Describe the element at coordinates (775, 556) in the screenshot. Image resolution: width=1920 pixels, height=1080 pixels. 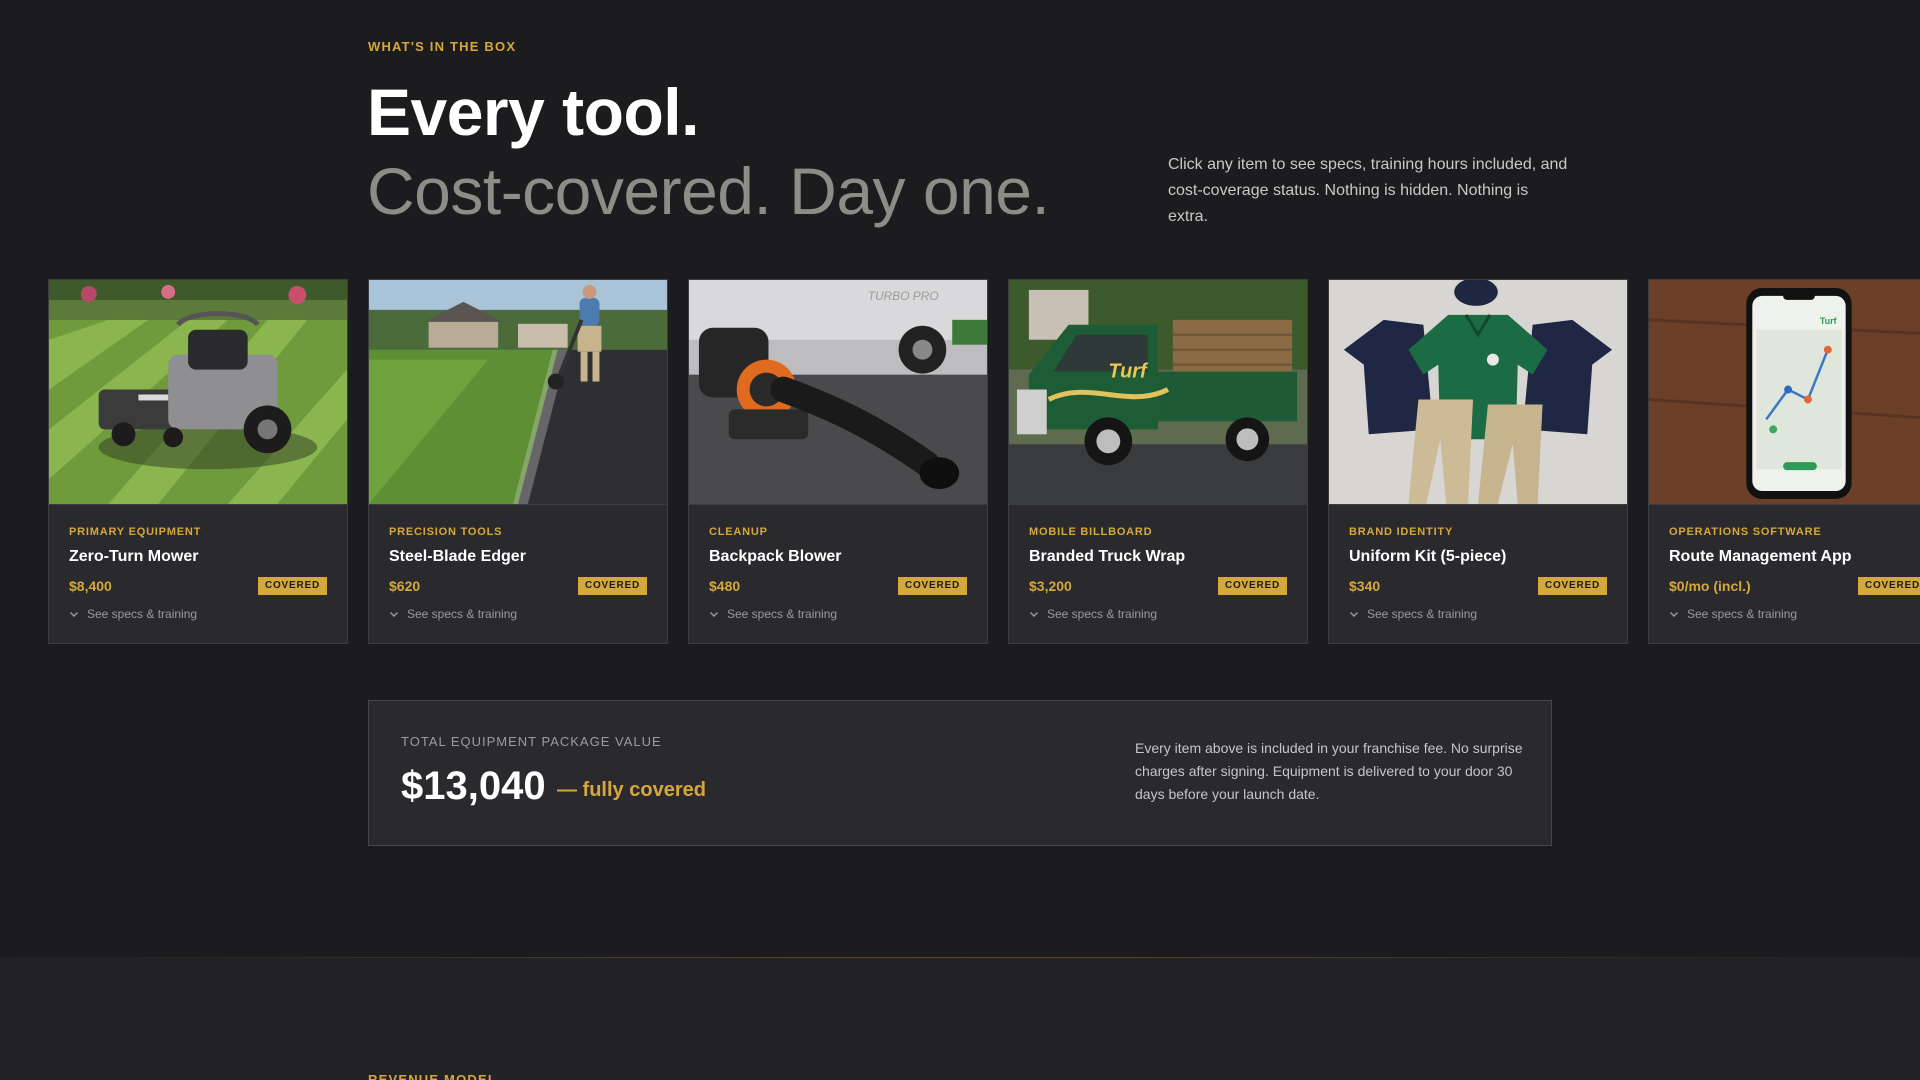
I see `card-title: Backpack Blower` at that location.